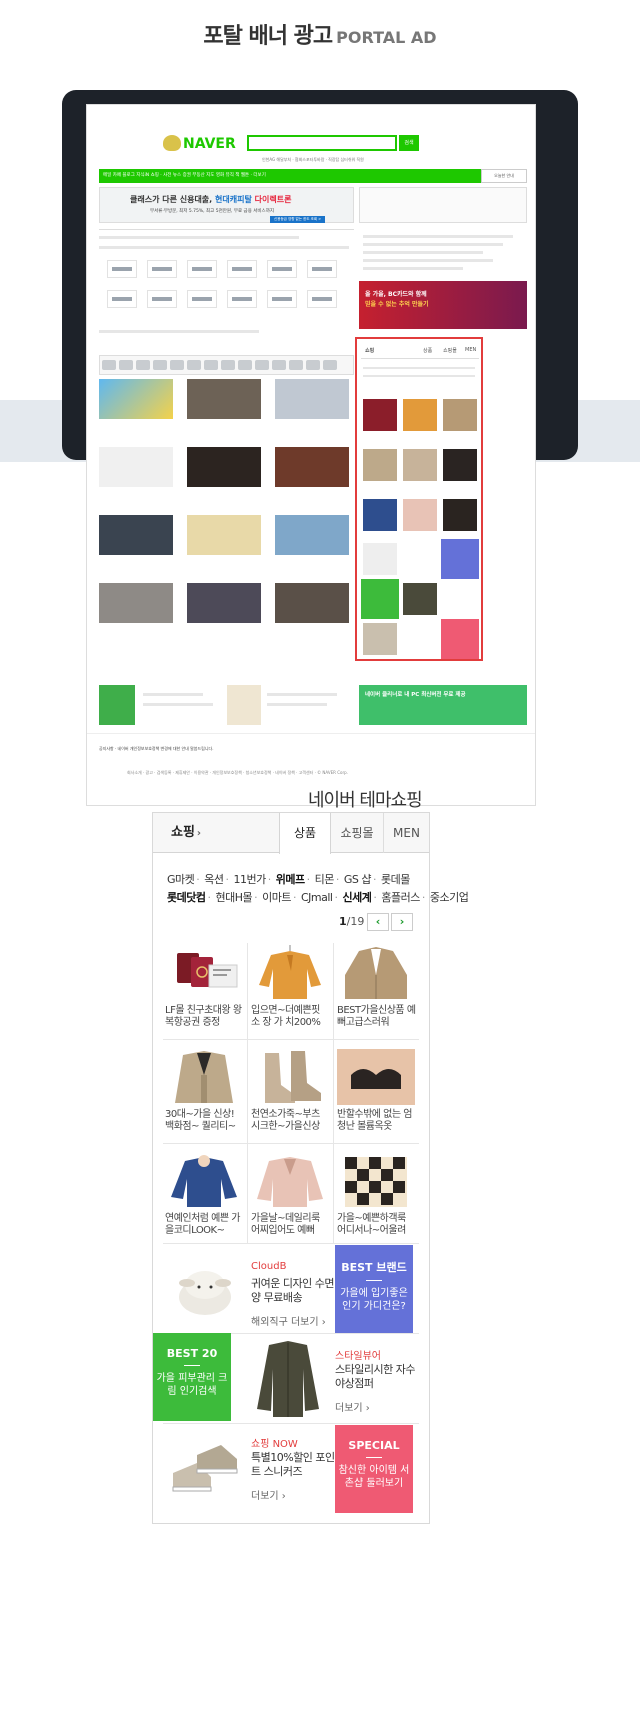 This screenshot has width=640, height=1723. Describe the element at coordinates (293, 1465) in the screenshot. I see `promo-text: 특별10%할인 포인트 스니커즈` at that location.